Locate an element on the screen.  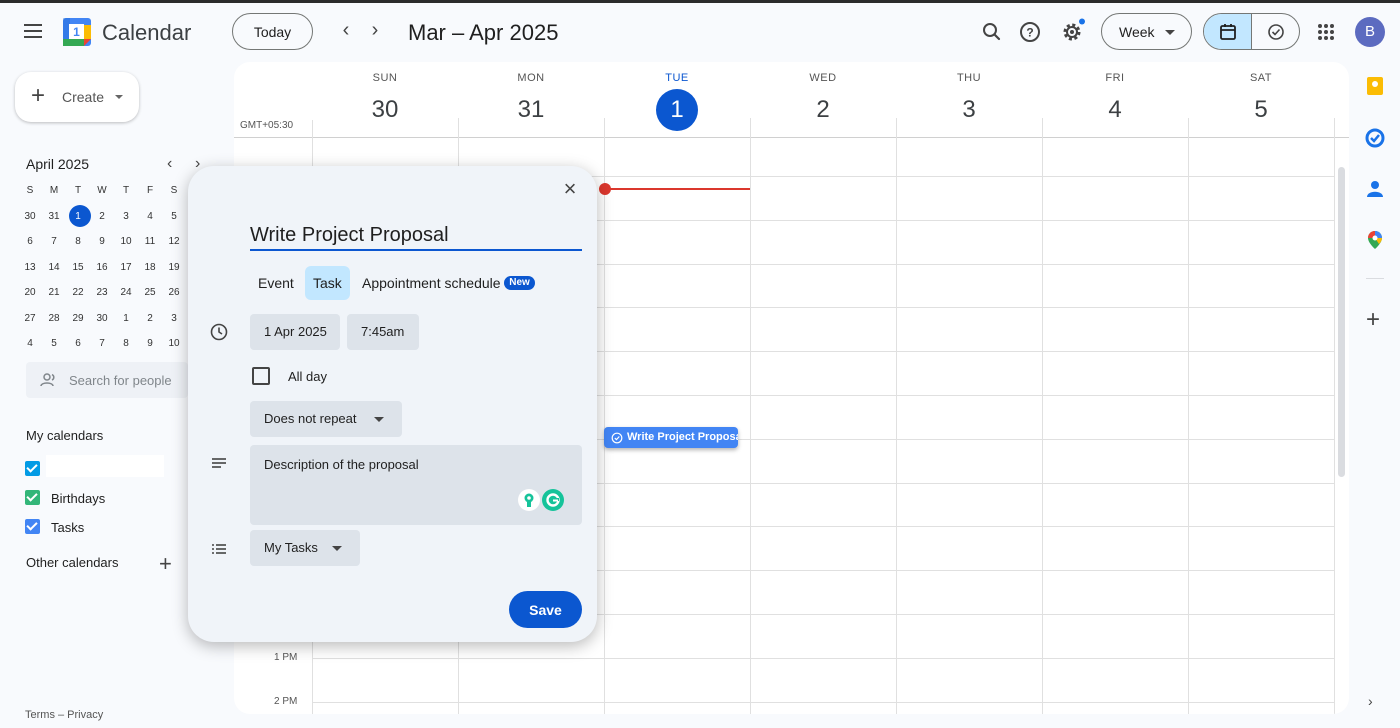
mini-calendar-day: 18 is located at coordinates (150, 267).